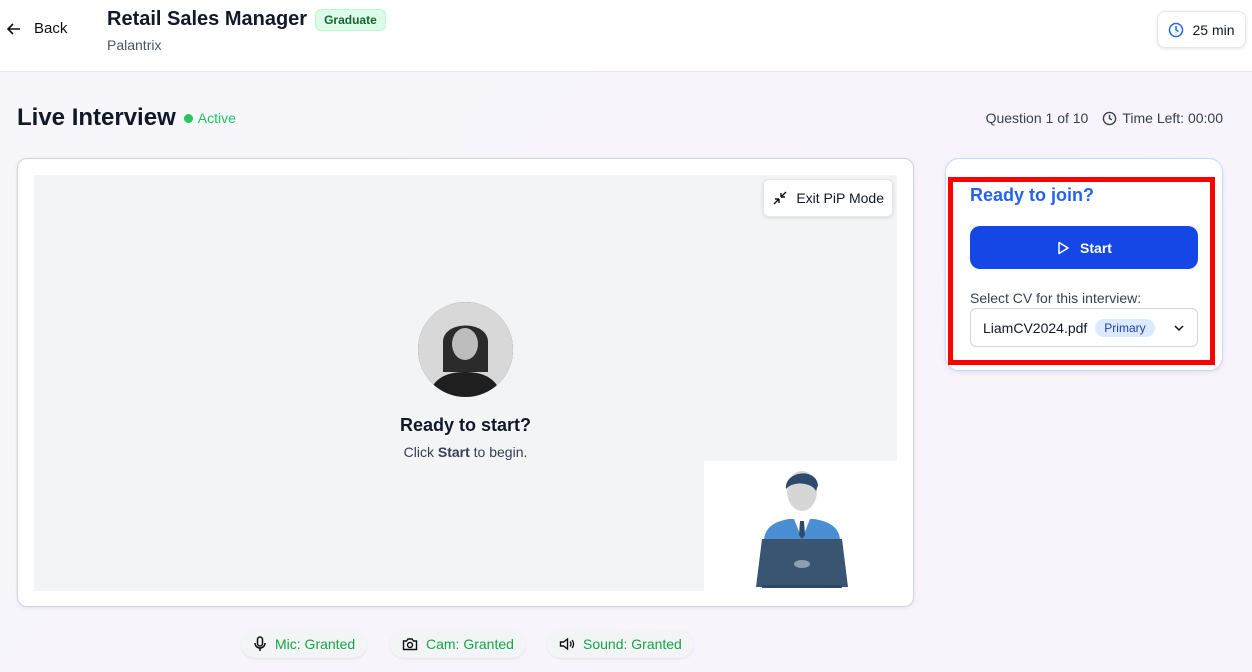  I want to click on level-badge: Graduate, so click(350, 19).